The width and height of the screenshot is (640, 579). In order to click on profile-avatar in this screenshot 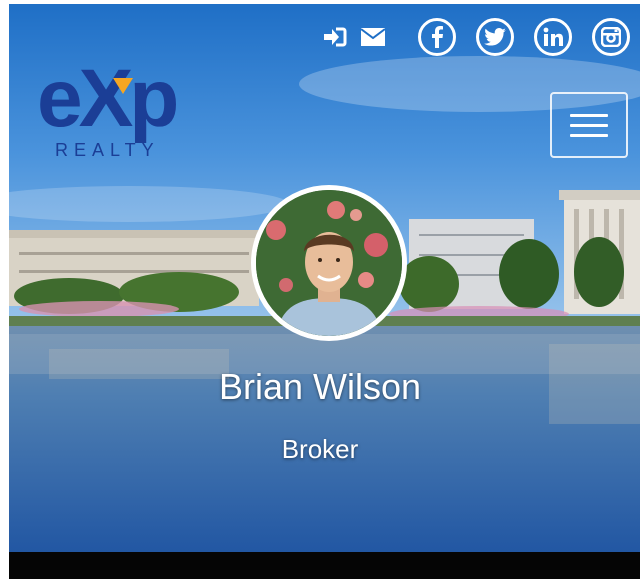, I will do `click(329, 263)`.